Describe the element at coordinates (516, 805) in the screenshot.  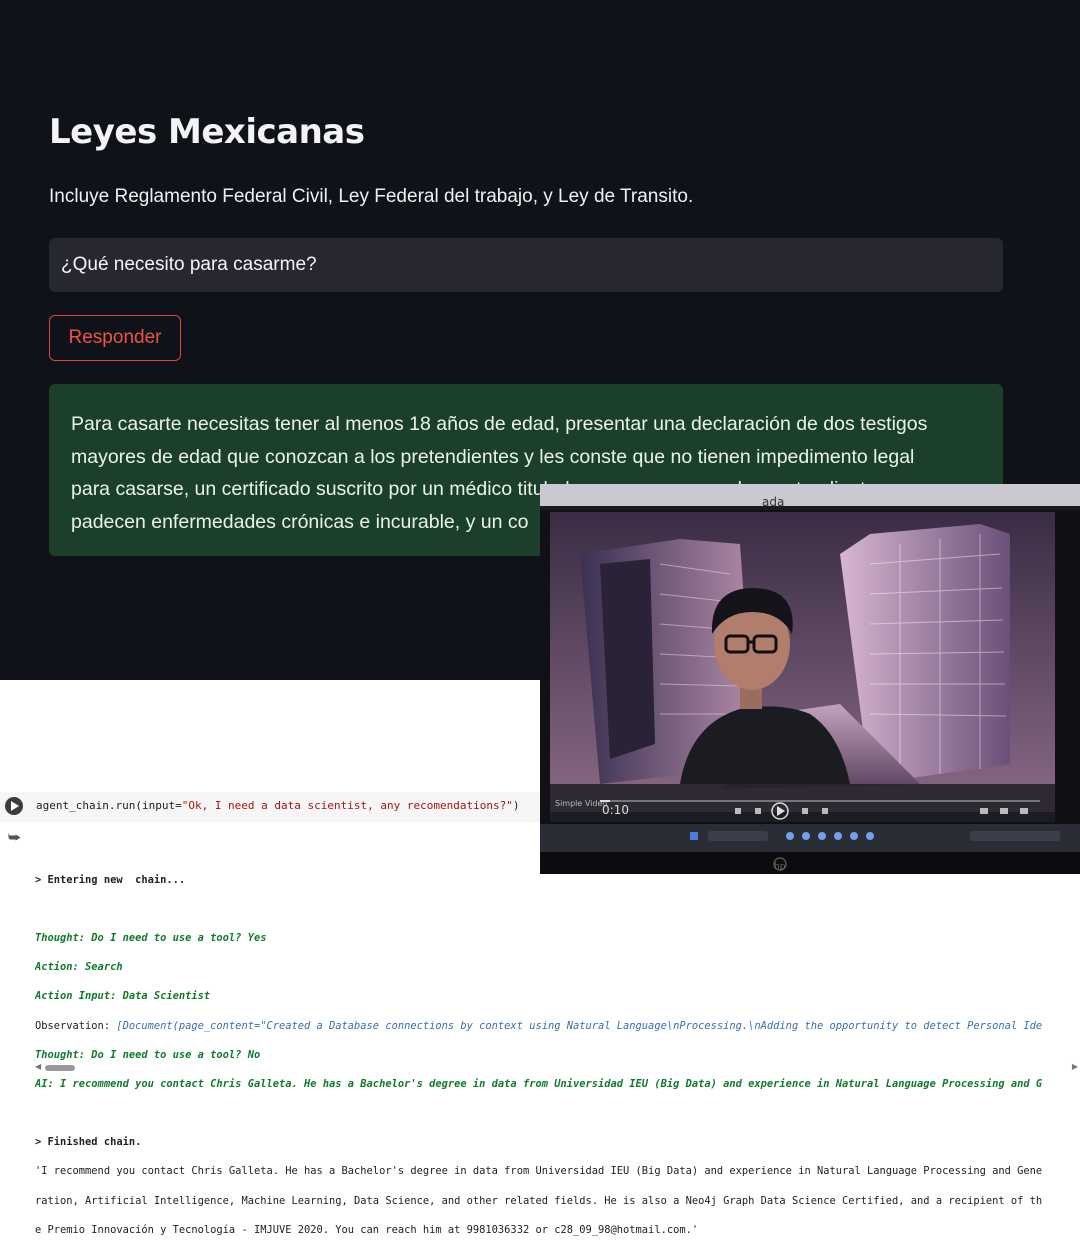
I see `code-close: )` at that location.